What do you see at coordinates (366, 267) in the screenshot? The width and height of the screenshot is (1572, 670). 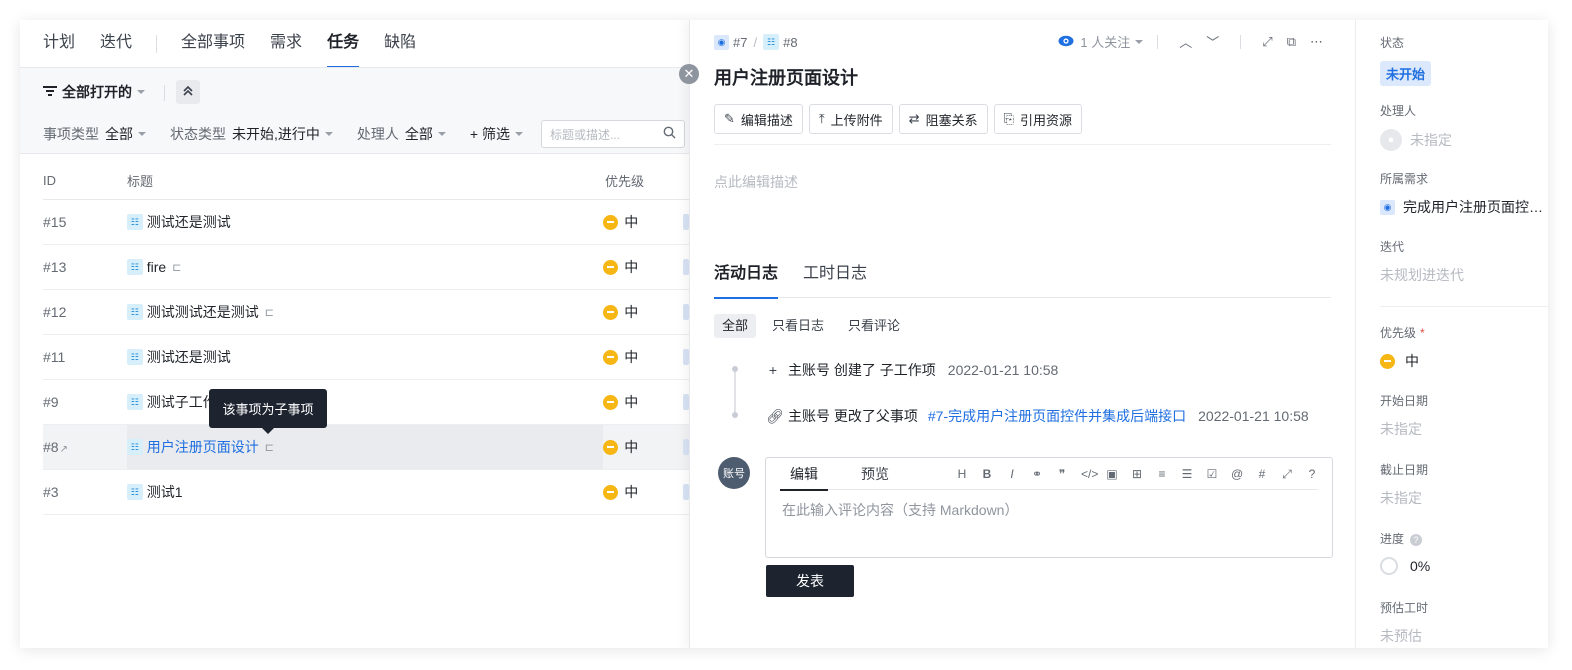 I see `table-row: #13 ☷ fire ⊏ 中` at bounding box center [366, 267].